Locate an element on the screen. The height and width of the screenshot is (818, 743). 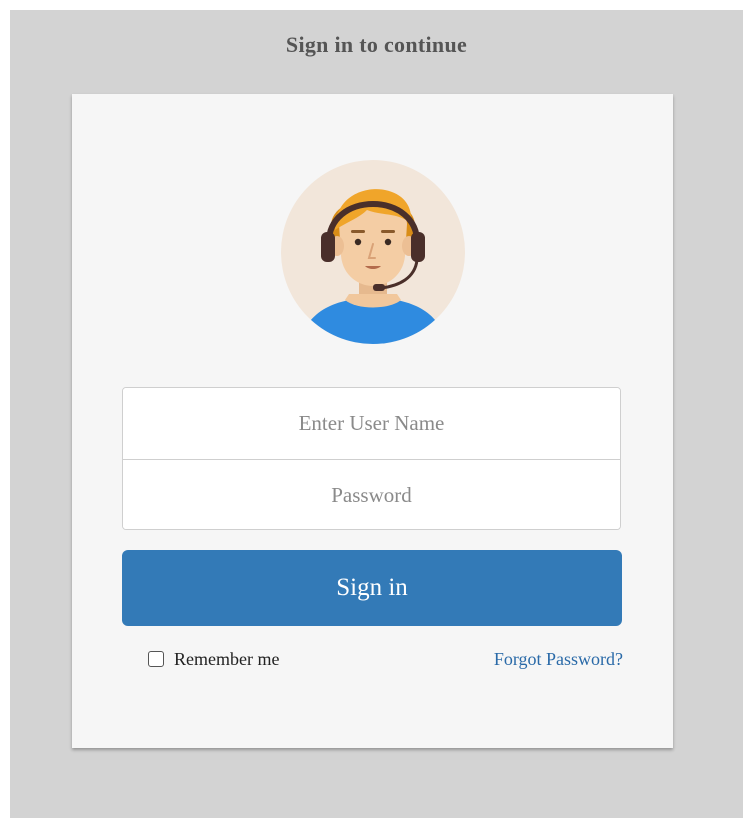
forgot-password-link: Forgot Password? is located at coordinates (558, 659).